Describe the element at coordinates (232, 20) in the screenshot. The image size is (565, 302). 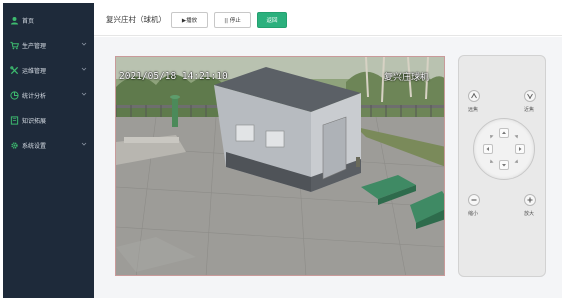
I see `stop-button: || 停止` at that location.